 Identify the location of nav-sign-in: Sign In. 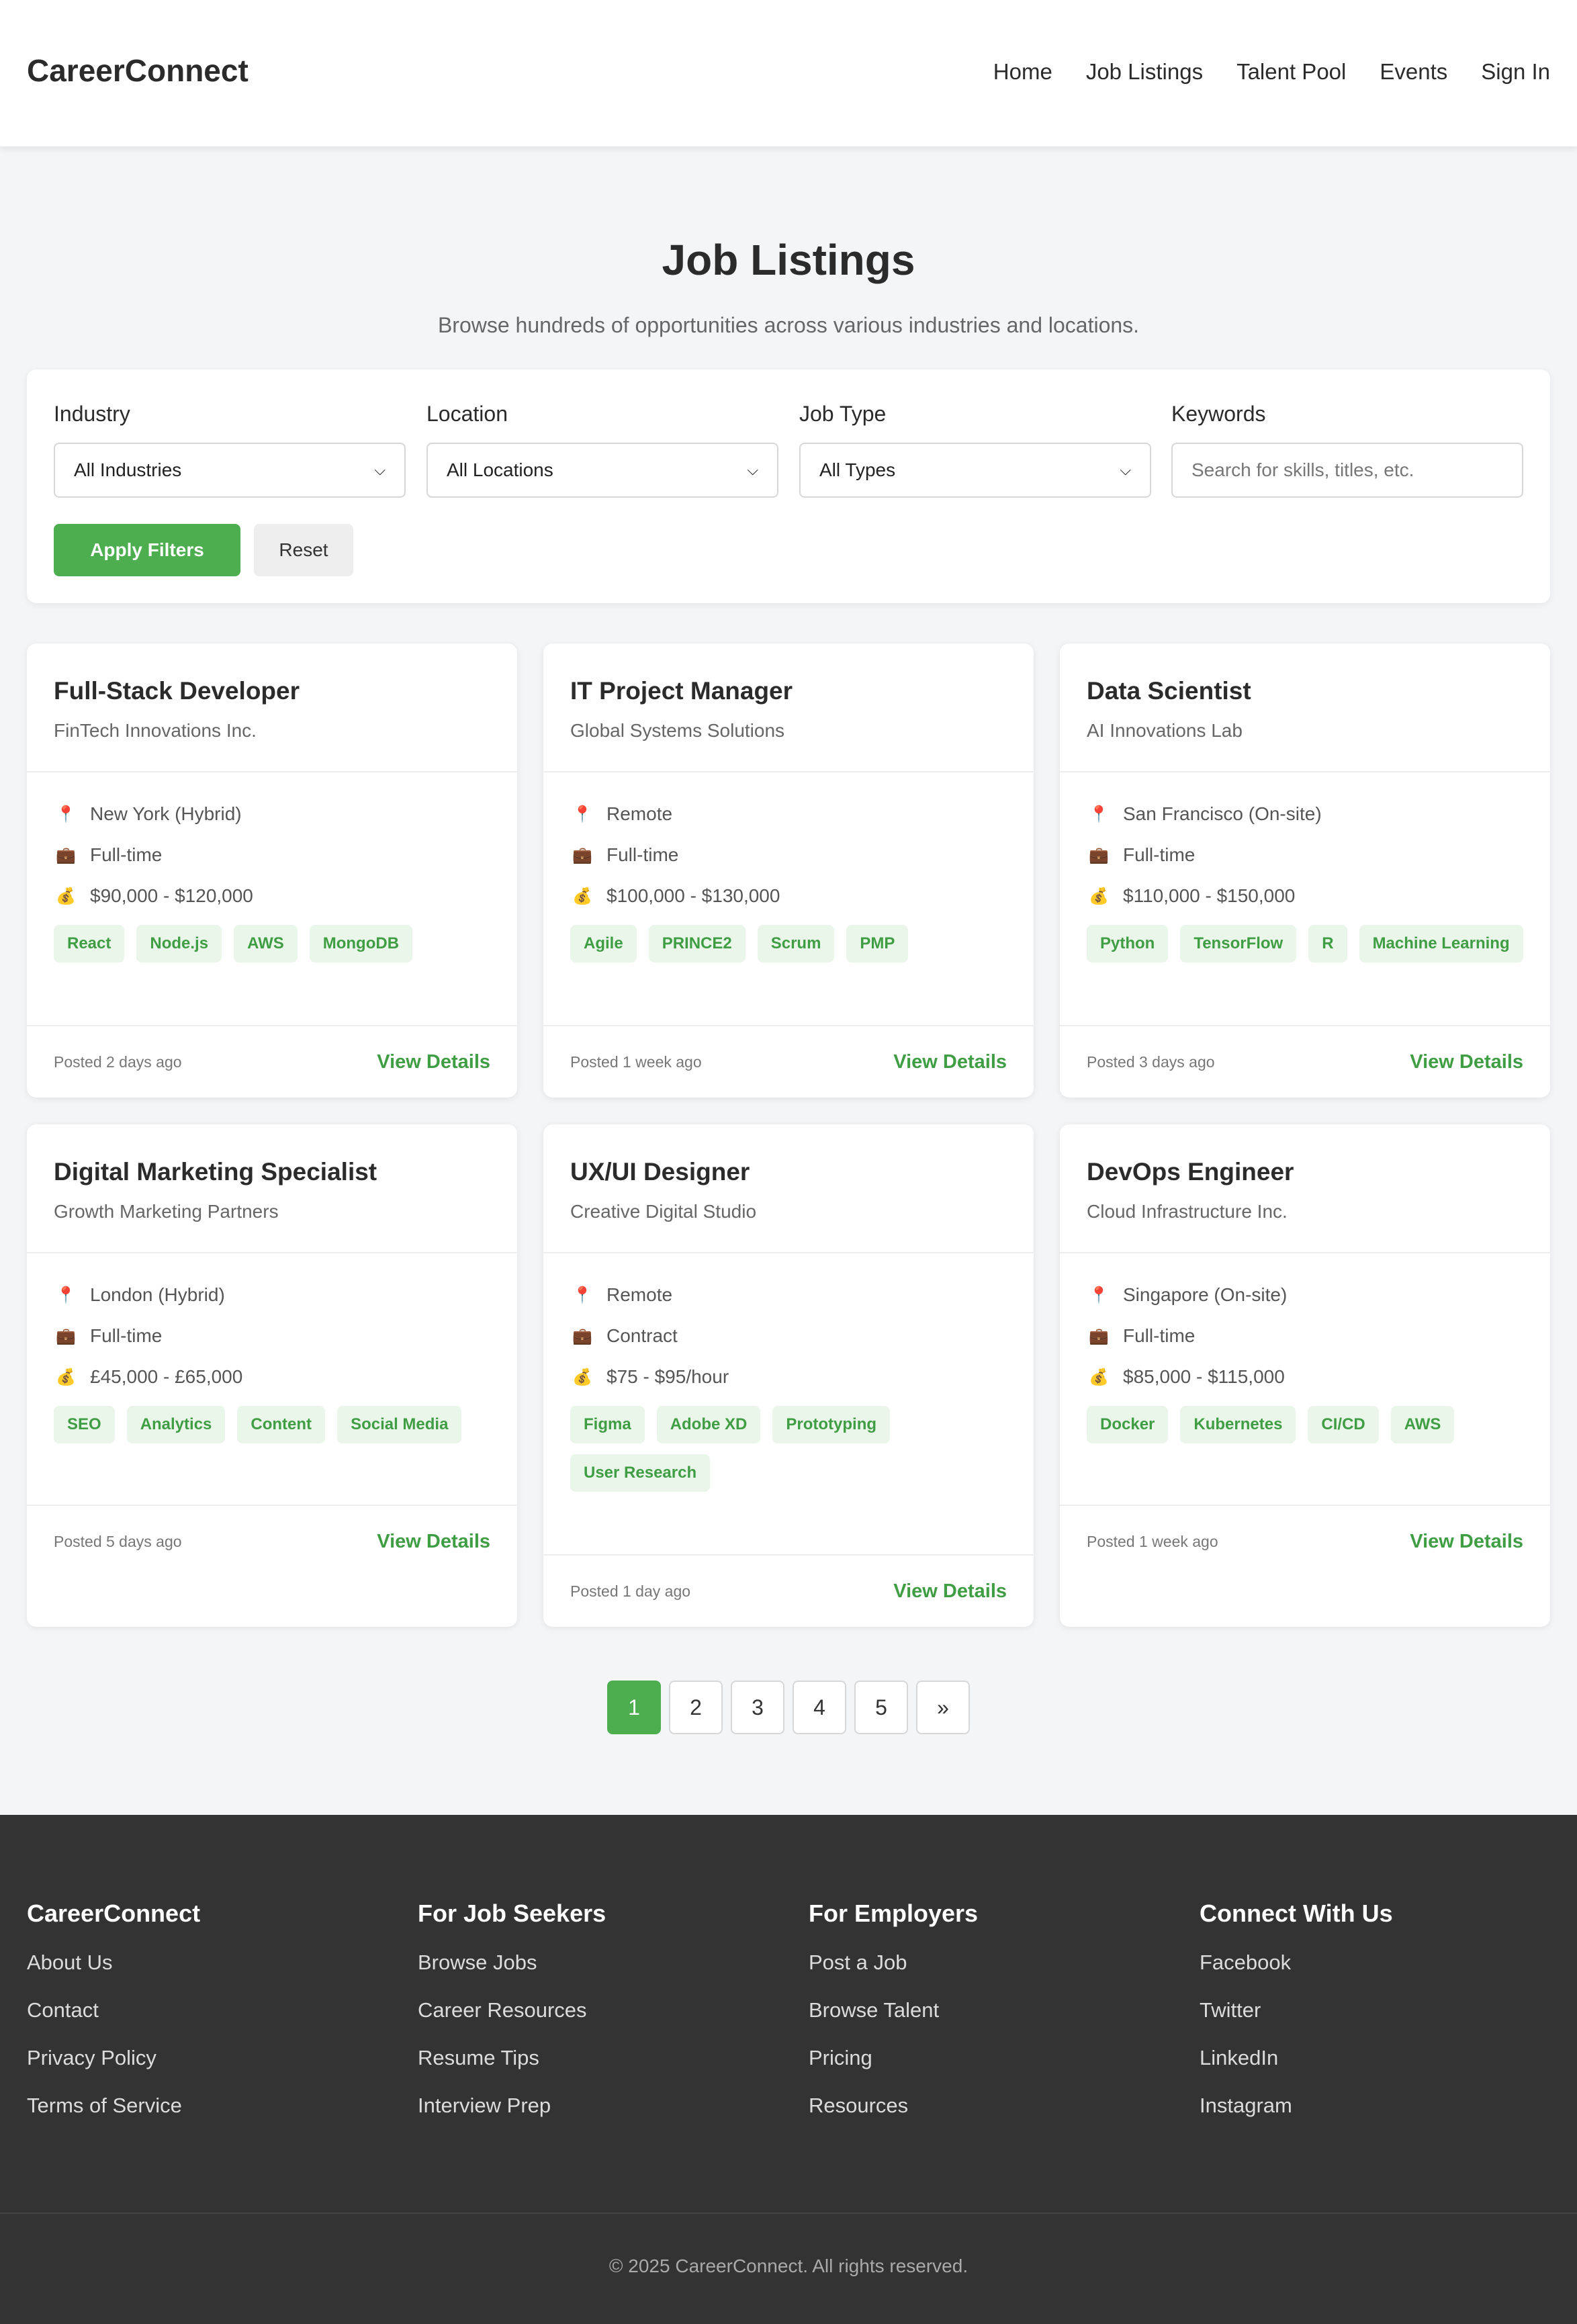
(1515, 72).